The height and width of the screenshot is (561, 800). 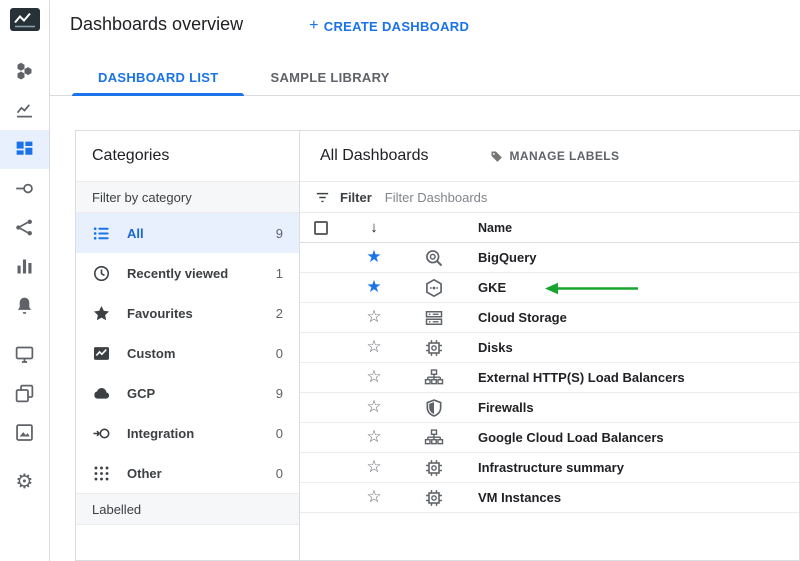 I want to click on nav-hexagon-cluster-icon, so click(x=24, y=71).